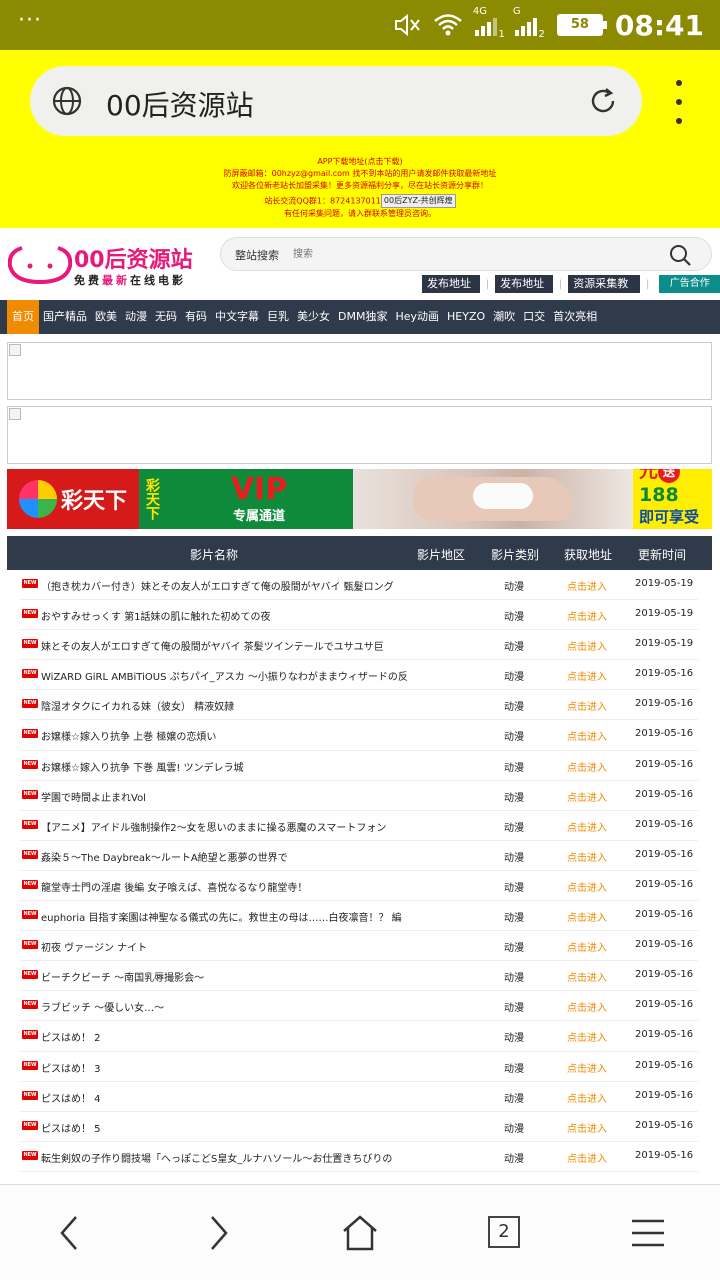 The image size is (720, 1280). Describe the element at coordinates (180, 104) in the screenshot. I see `url-text: 00后资源站` at that location.